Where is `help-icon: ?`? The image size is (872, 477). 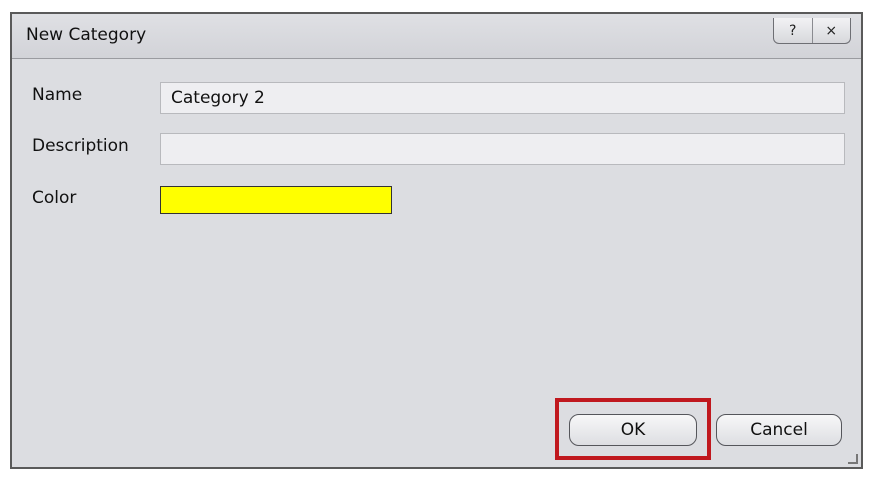
help-icon: ? is located at coordinates (793, 30).